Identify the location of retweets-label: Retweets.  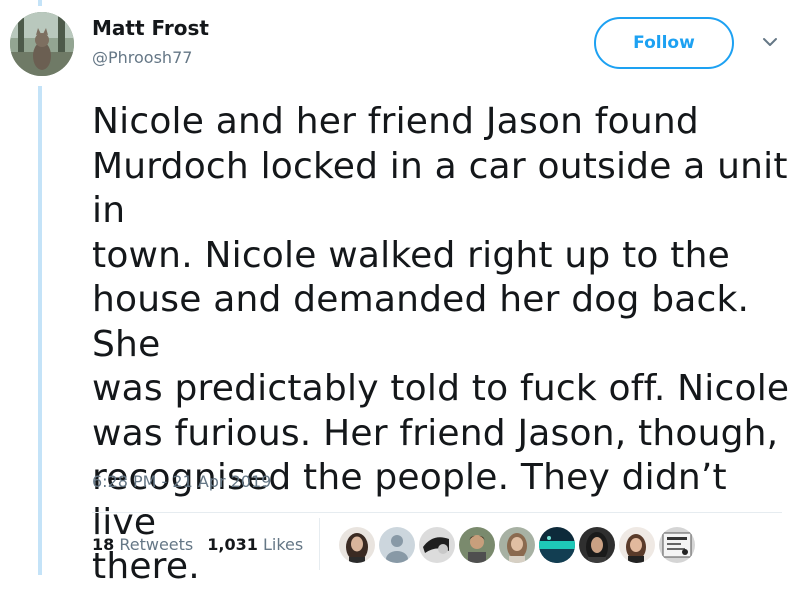
(156, 544).